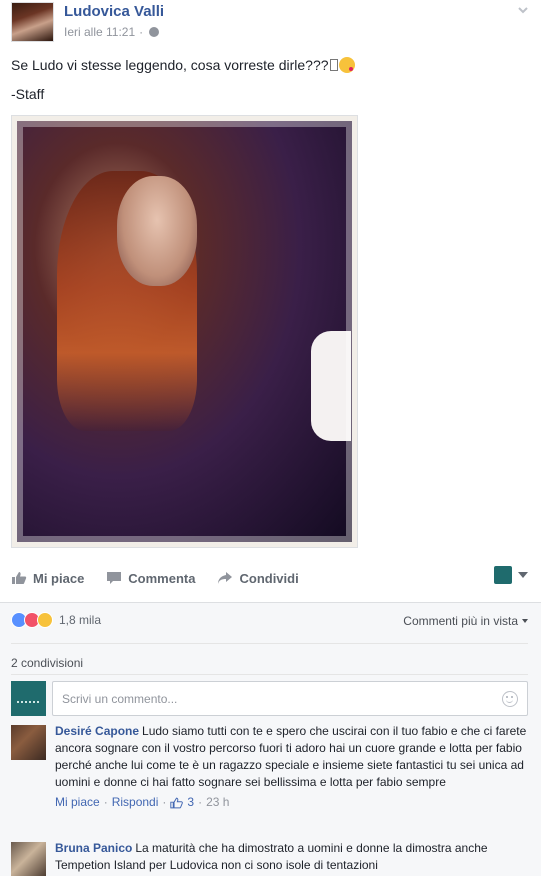 The height and width of the screenshot is (876, 541). What do you see at coordinates (28, 698) in the screenshot?
I see `user-avatar` at bounding box center [28, 698].